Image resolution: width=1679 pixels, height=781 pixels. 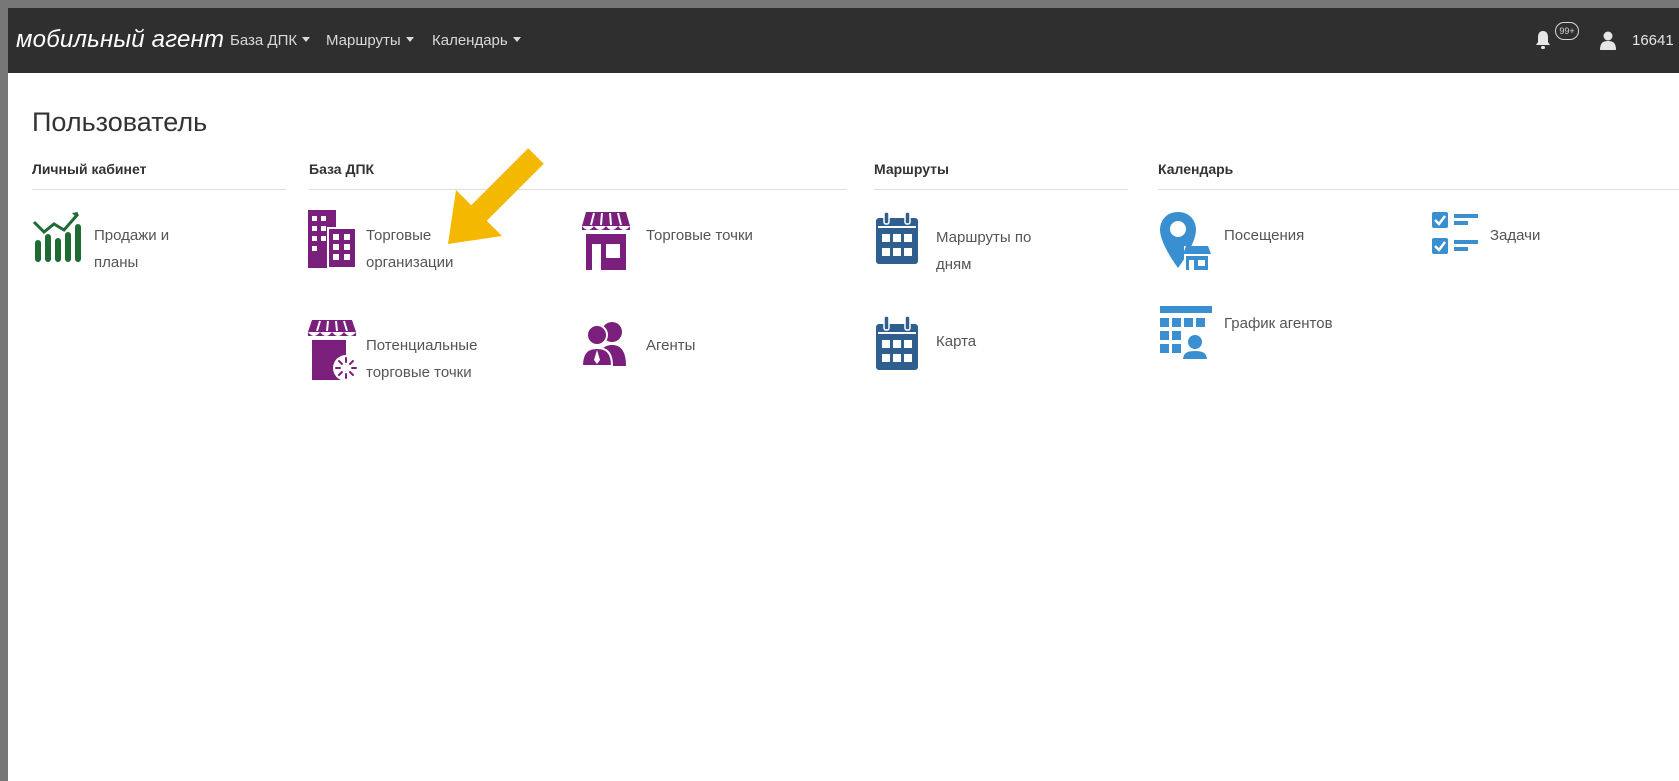 I want to click on pointer-arrow-icon, so click(x=496, y=196).